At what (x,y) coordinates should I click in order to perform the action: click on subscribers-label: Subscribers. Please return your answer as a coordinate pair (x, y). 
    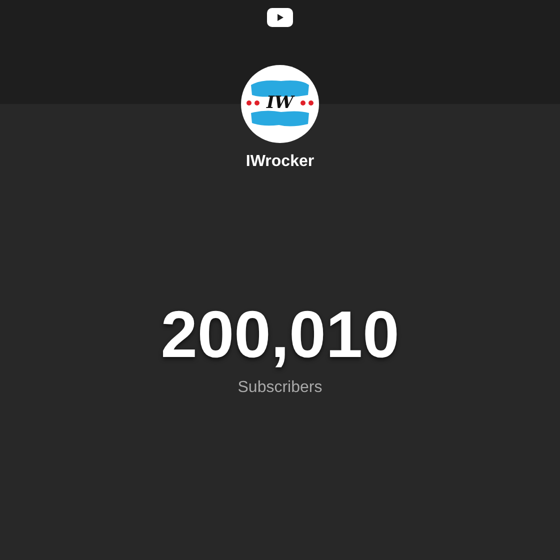
    Looking at the image, I should click on (280, 388).